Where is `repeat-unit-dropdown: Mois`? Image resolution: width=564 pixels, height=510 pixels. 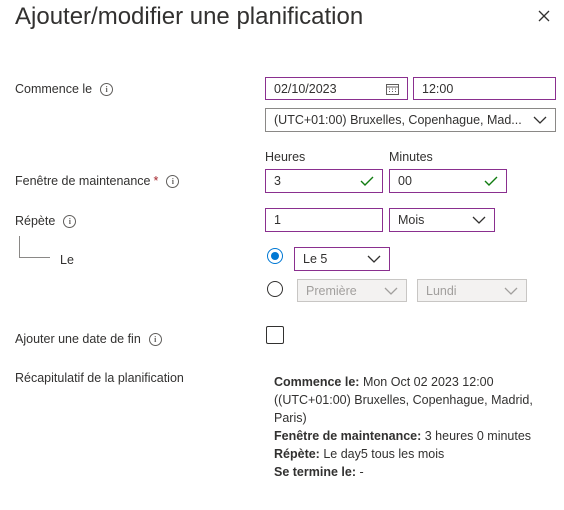 repeat-unit-dropdown: Mois is located at coordinates (442, 220).